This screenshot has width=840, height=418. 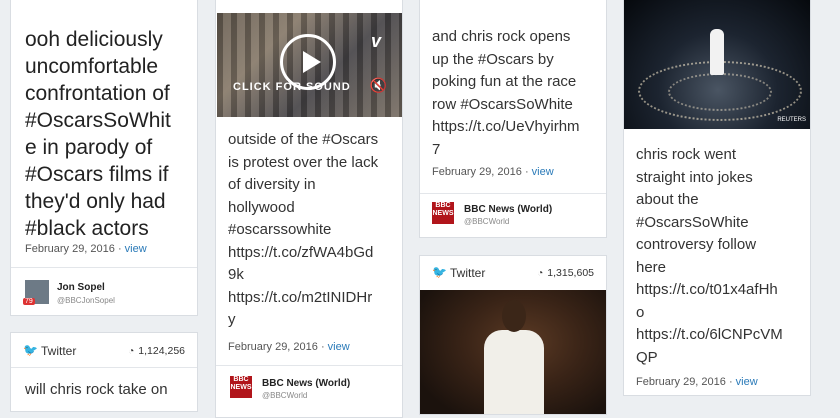 I want to click on badge: 79, so click(x=29, y=301).